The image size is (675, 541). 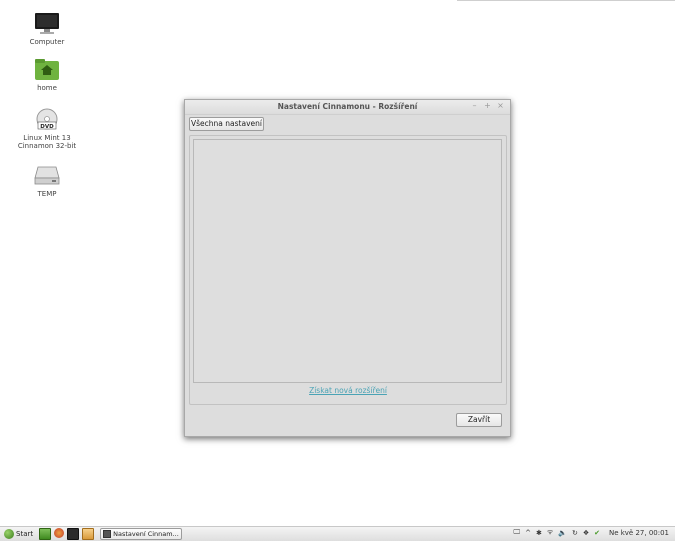 What do you see at coordinates (45, 534) in the screenshot?
I see `show-desktop-icon` at bounding box center [45, 534].